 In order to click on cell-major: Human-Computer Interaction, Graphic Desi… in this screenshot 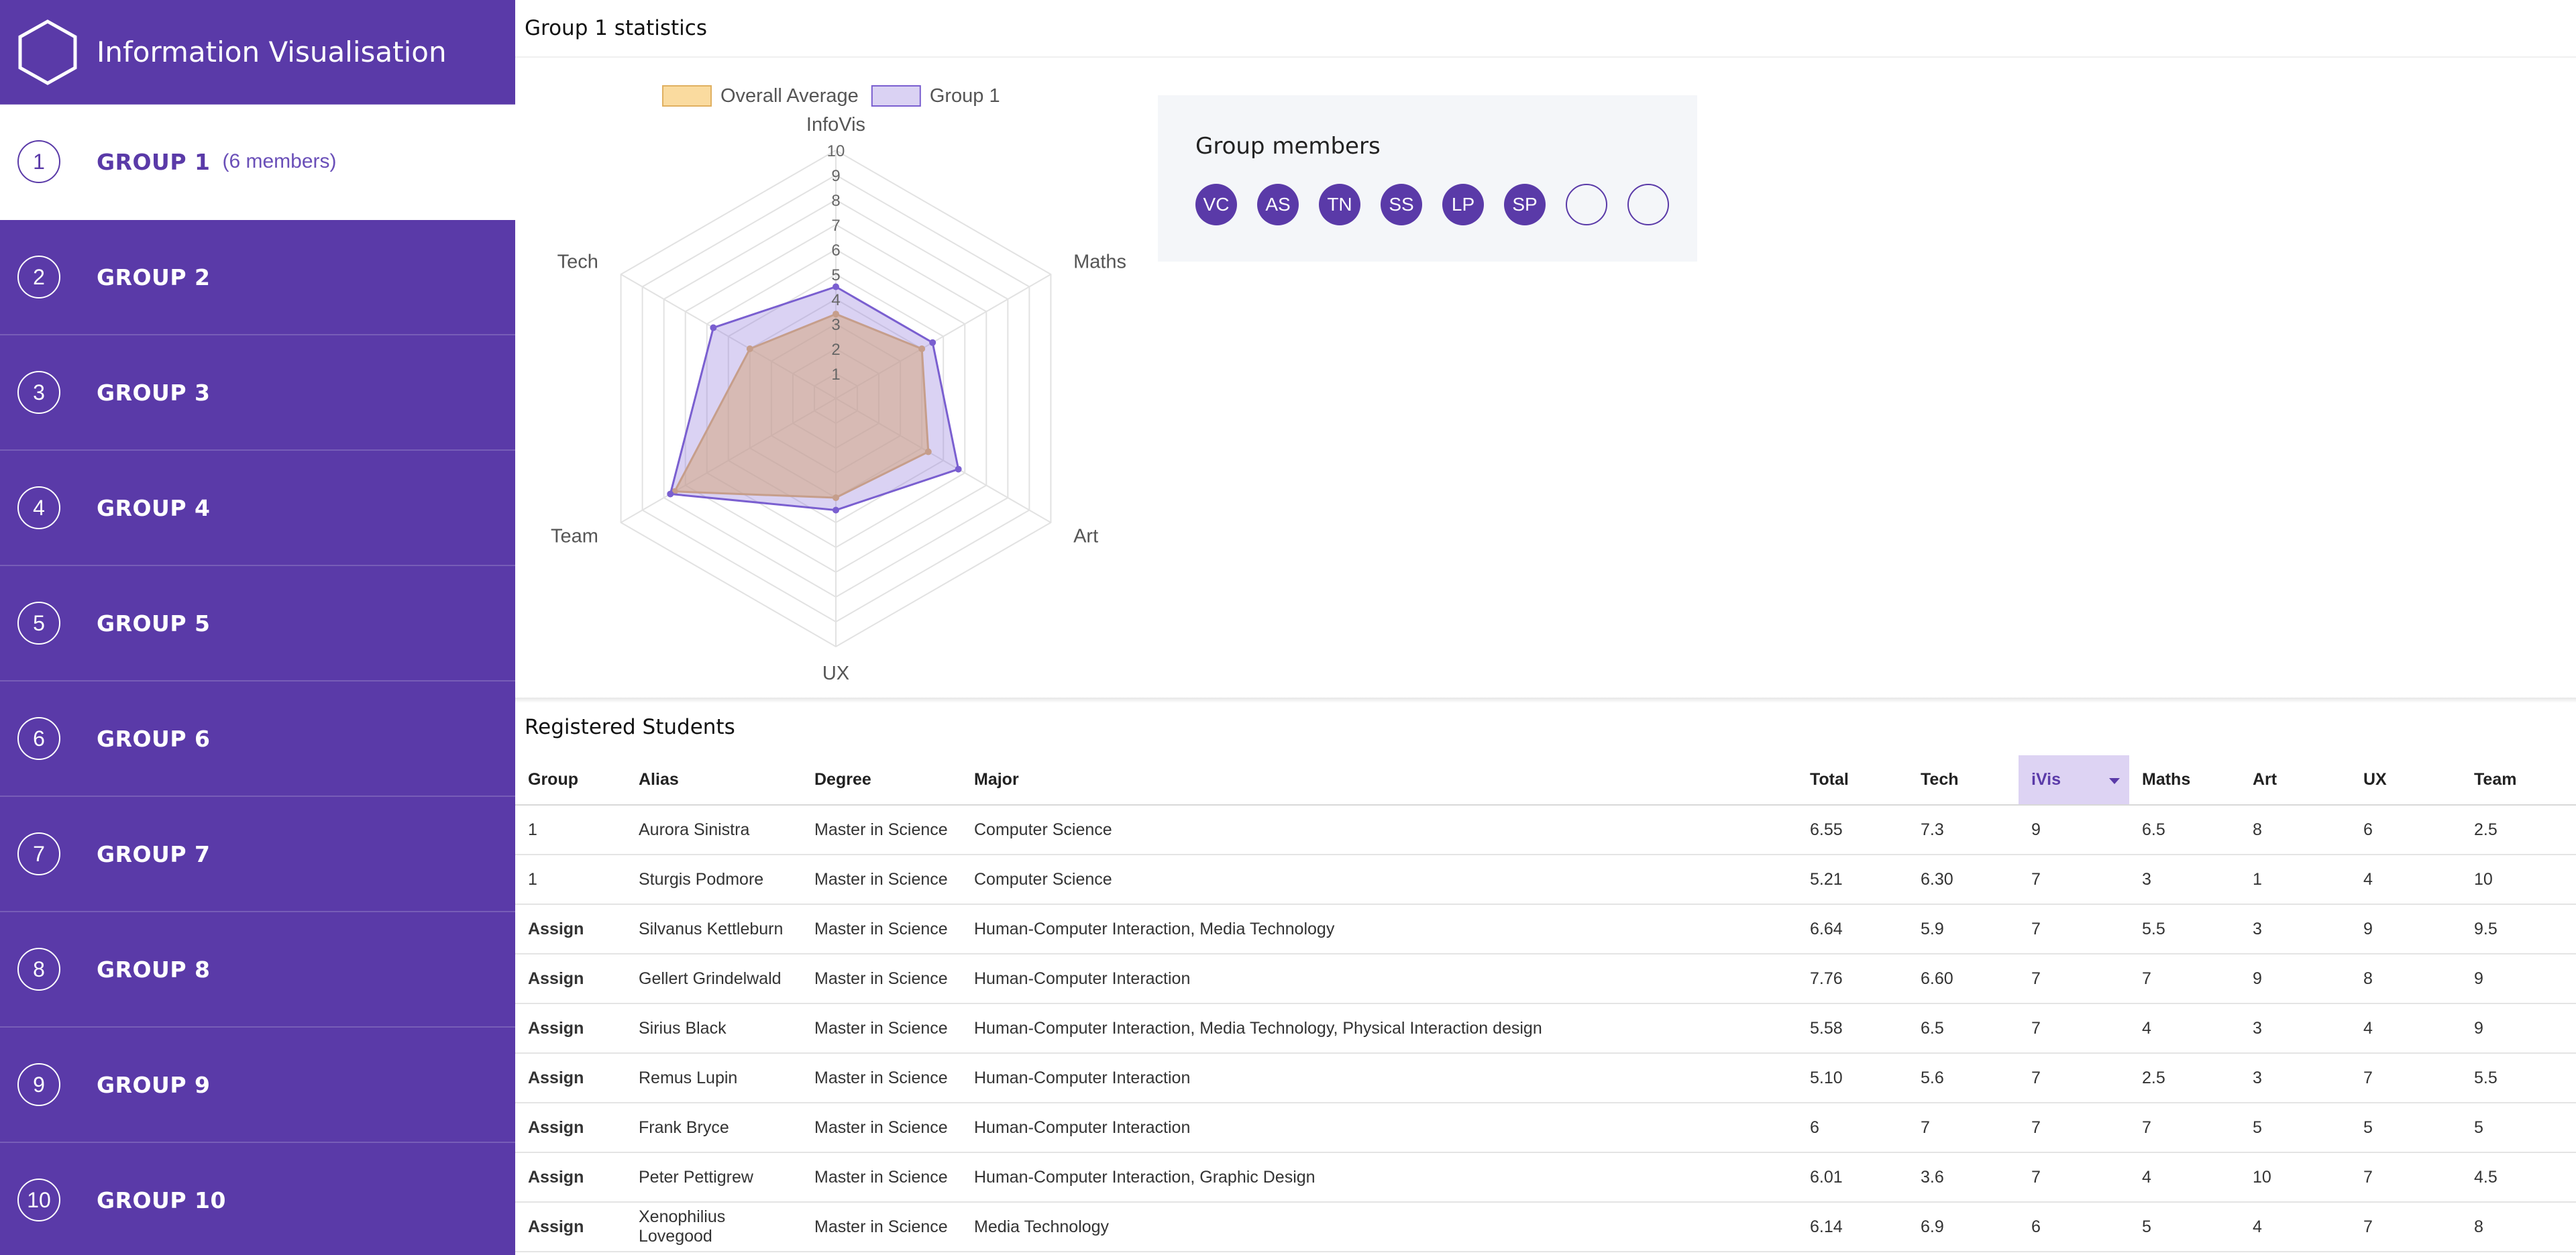, I will do `click(1379, 1177)`.